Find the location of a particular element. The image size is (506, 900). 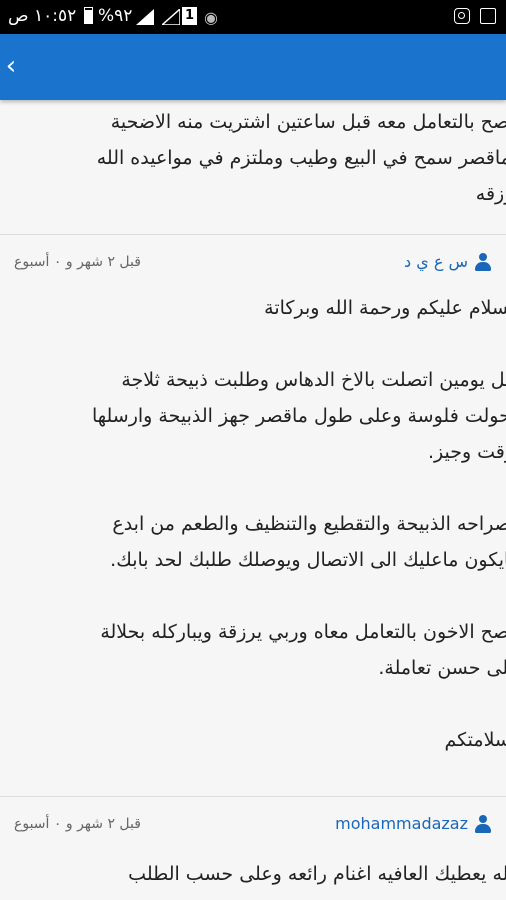

username-link: mohammadazaz is located at coordinates (413, 823).